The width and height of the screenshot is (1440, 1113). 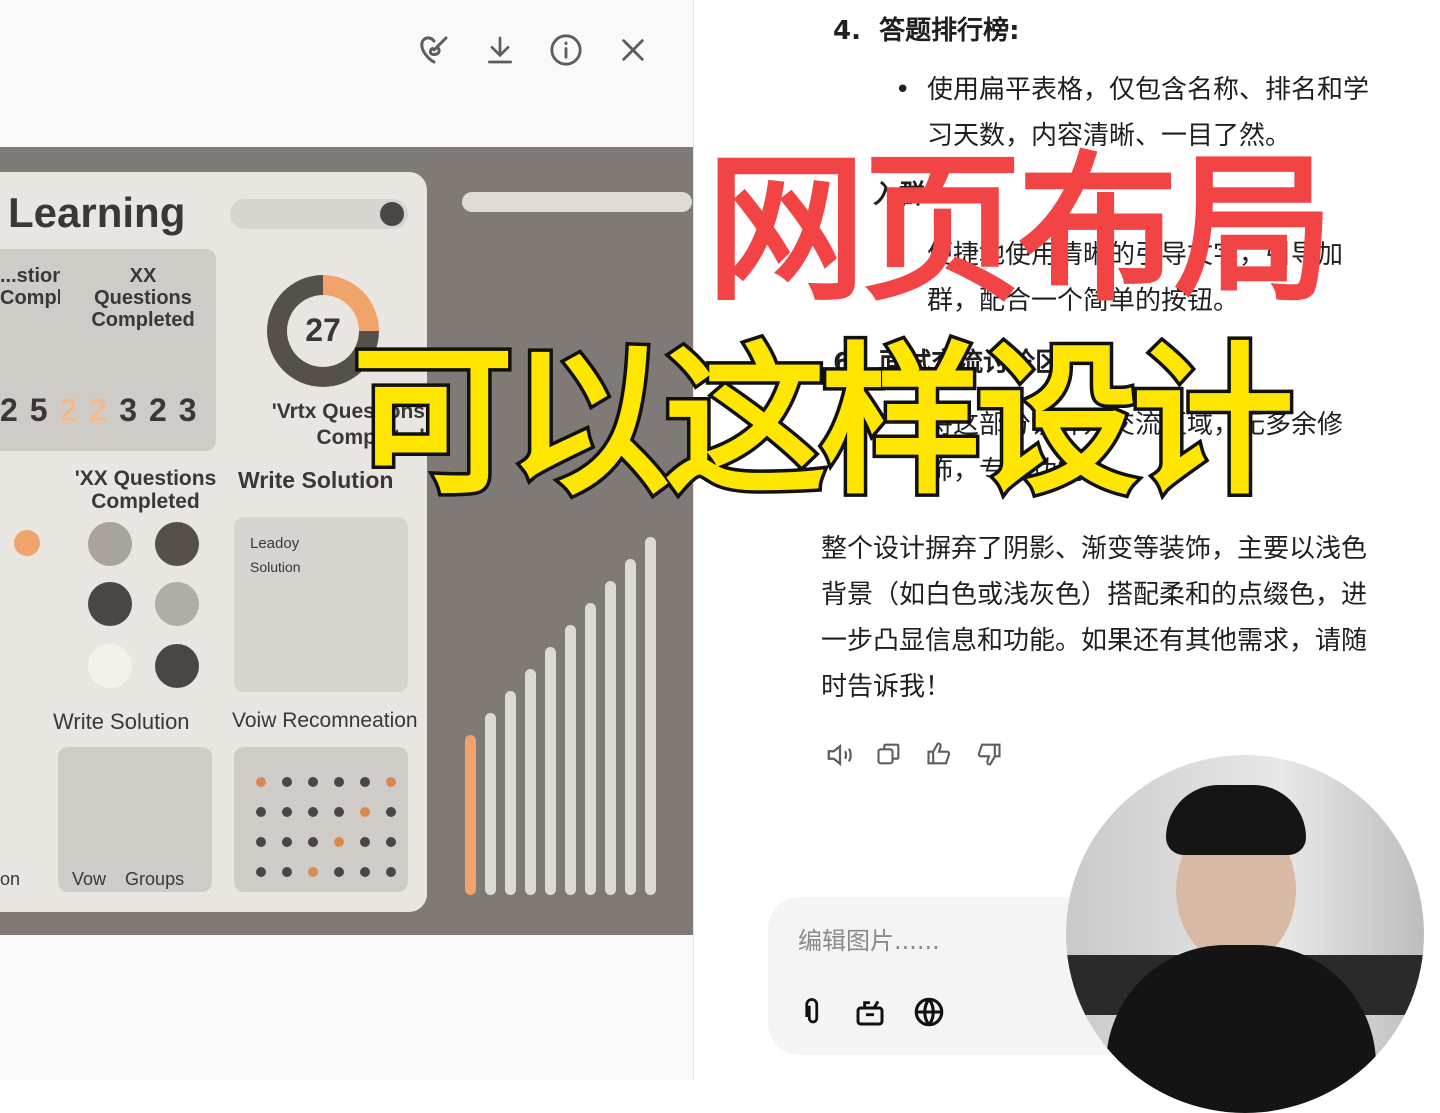 I want to click on questions-label: 'XX Questions Completed, so click(x=145, y=490).